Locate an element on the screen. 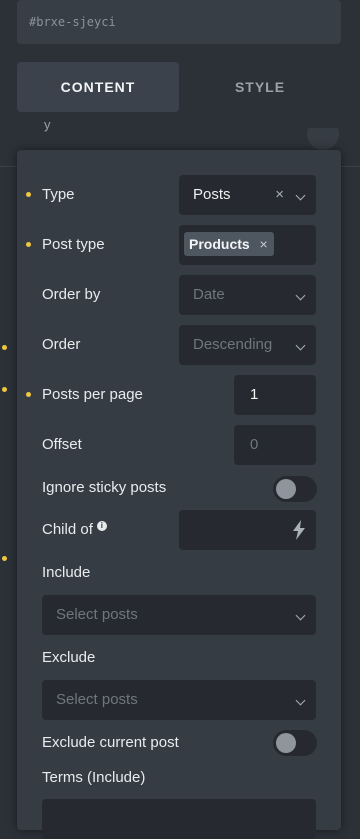 The height and width of the screenshot is (839, 360). order-select: Descending is located at coordinates (247, 345).